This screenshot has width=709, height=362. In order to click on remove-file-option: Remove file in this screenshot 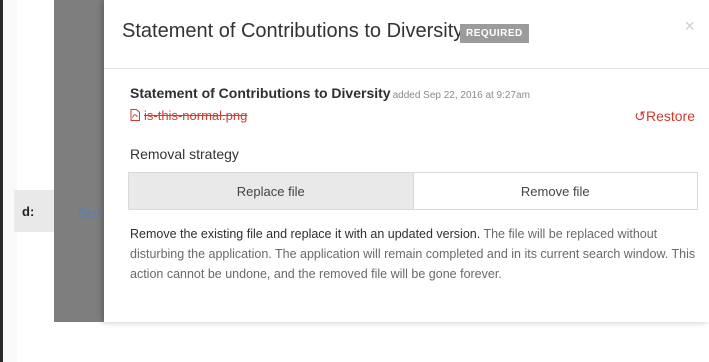, I will do `click(556, 191)`.